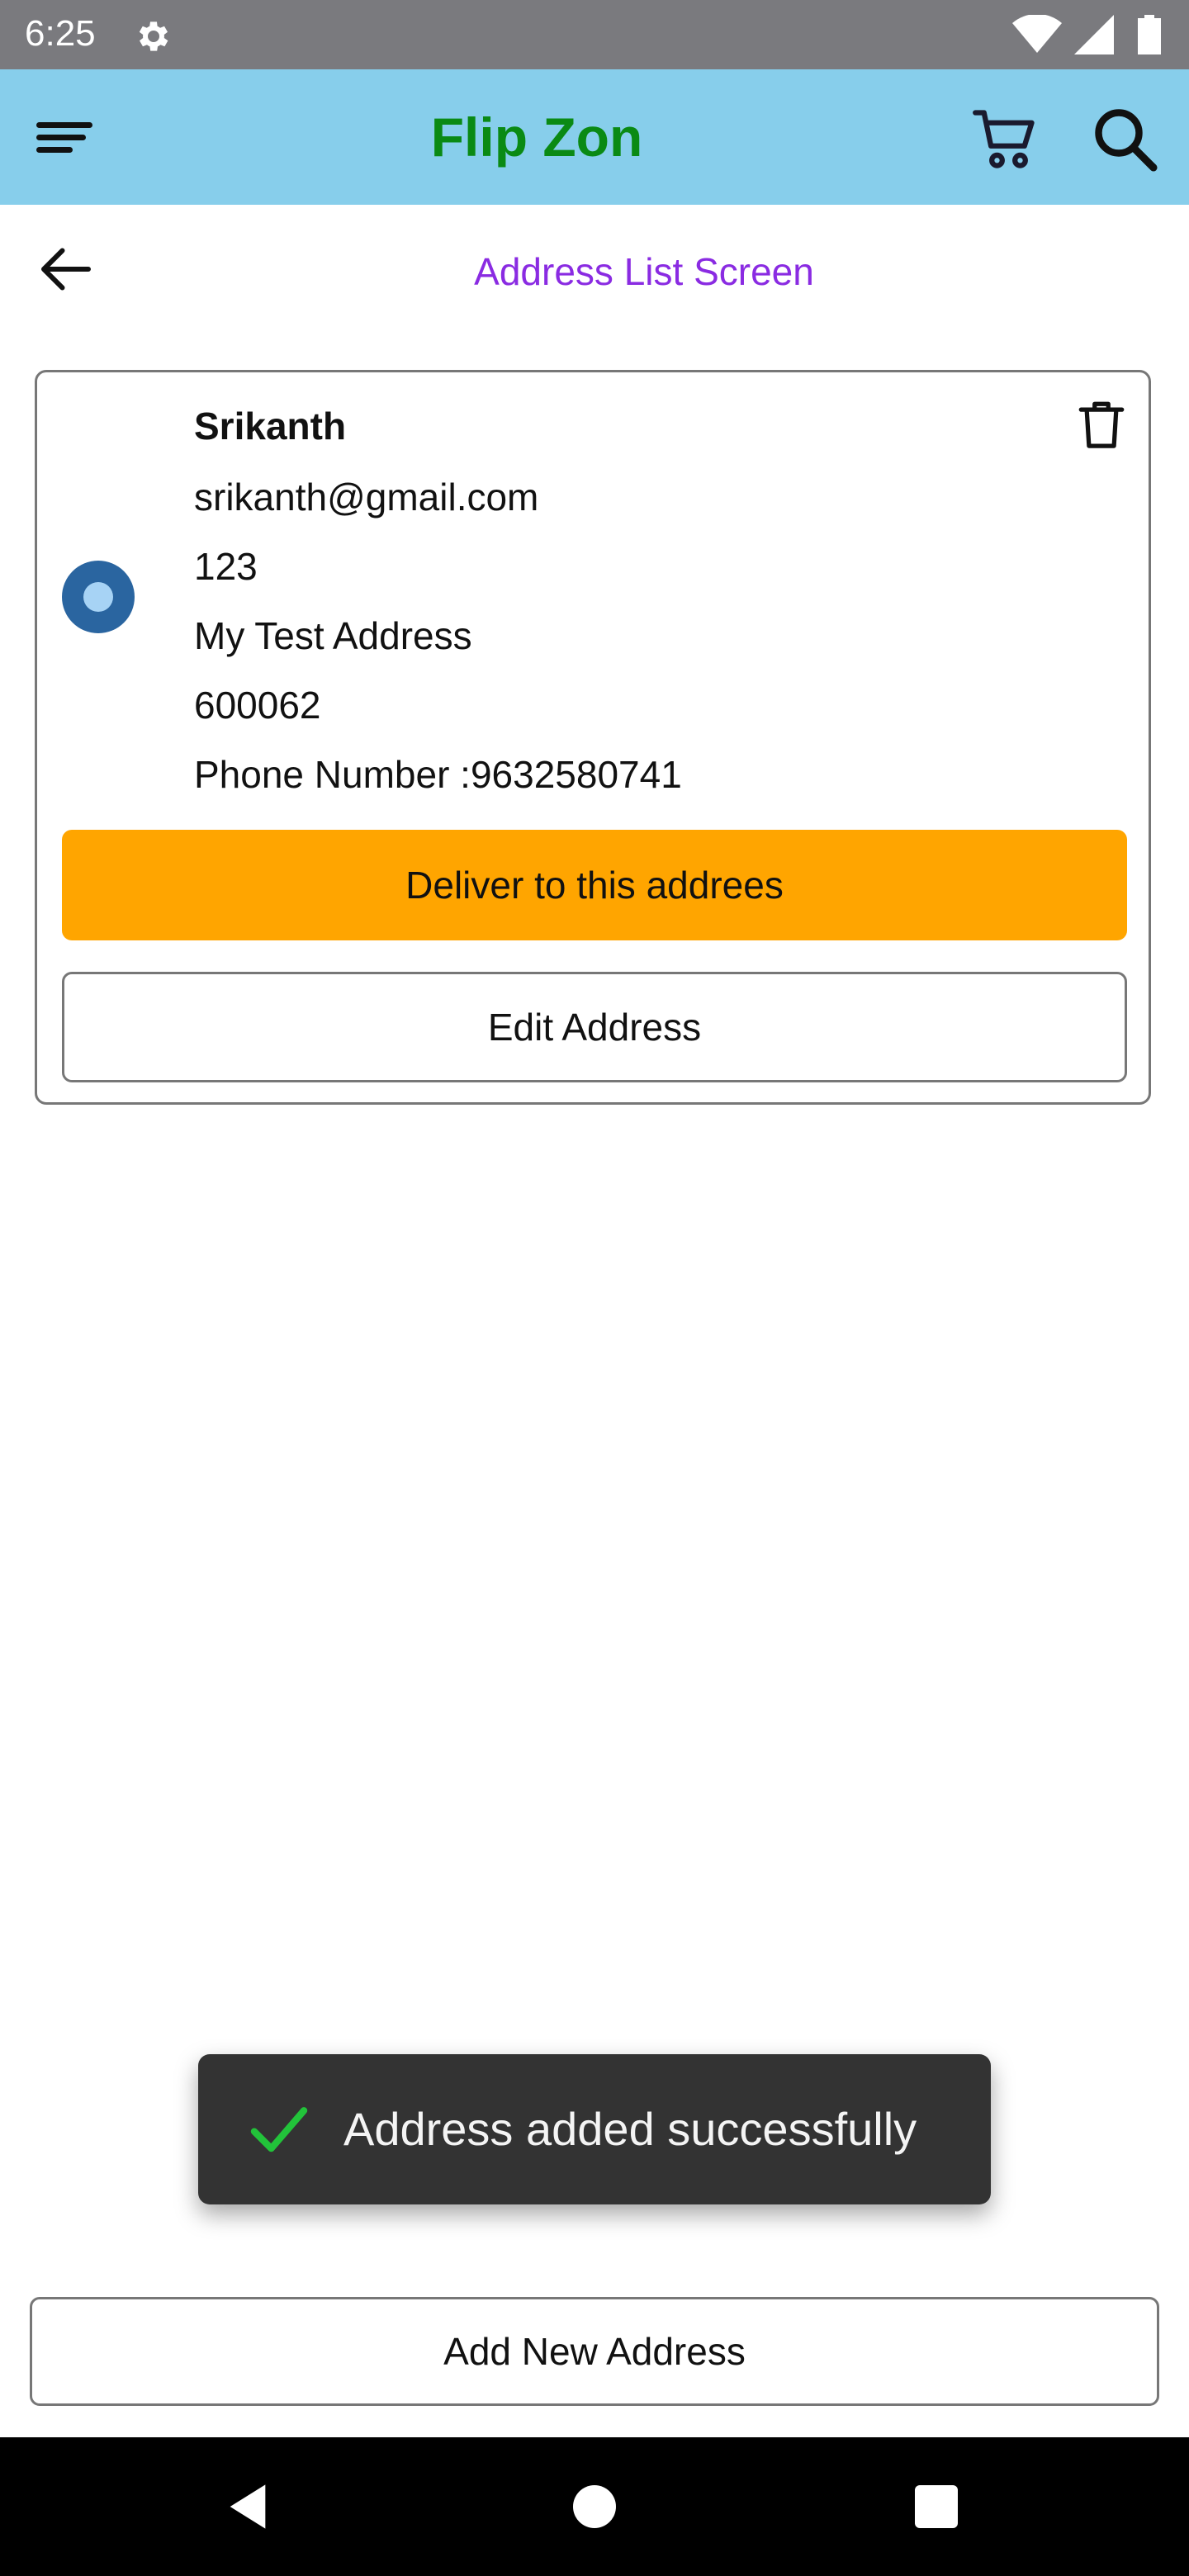  What do you see at coordinates (247, 2506) in the screenshot?
I see `nav-back-icon` at bounding box center [247, 2506].